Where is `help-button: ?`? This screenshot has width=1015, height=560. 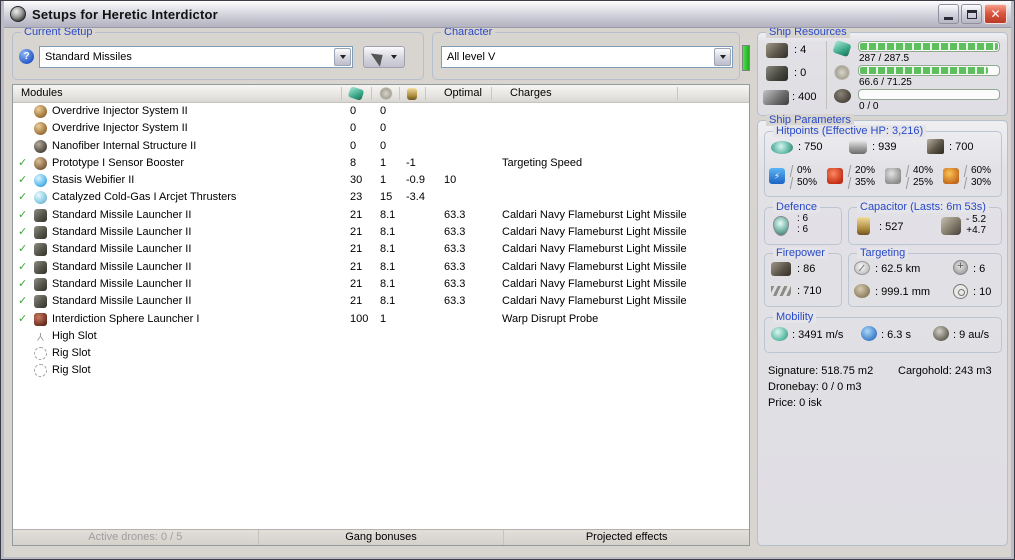 help-button: ? is located at coordinates (26, 56).